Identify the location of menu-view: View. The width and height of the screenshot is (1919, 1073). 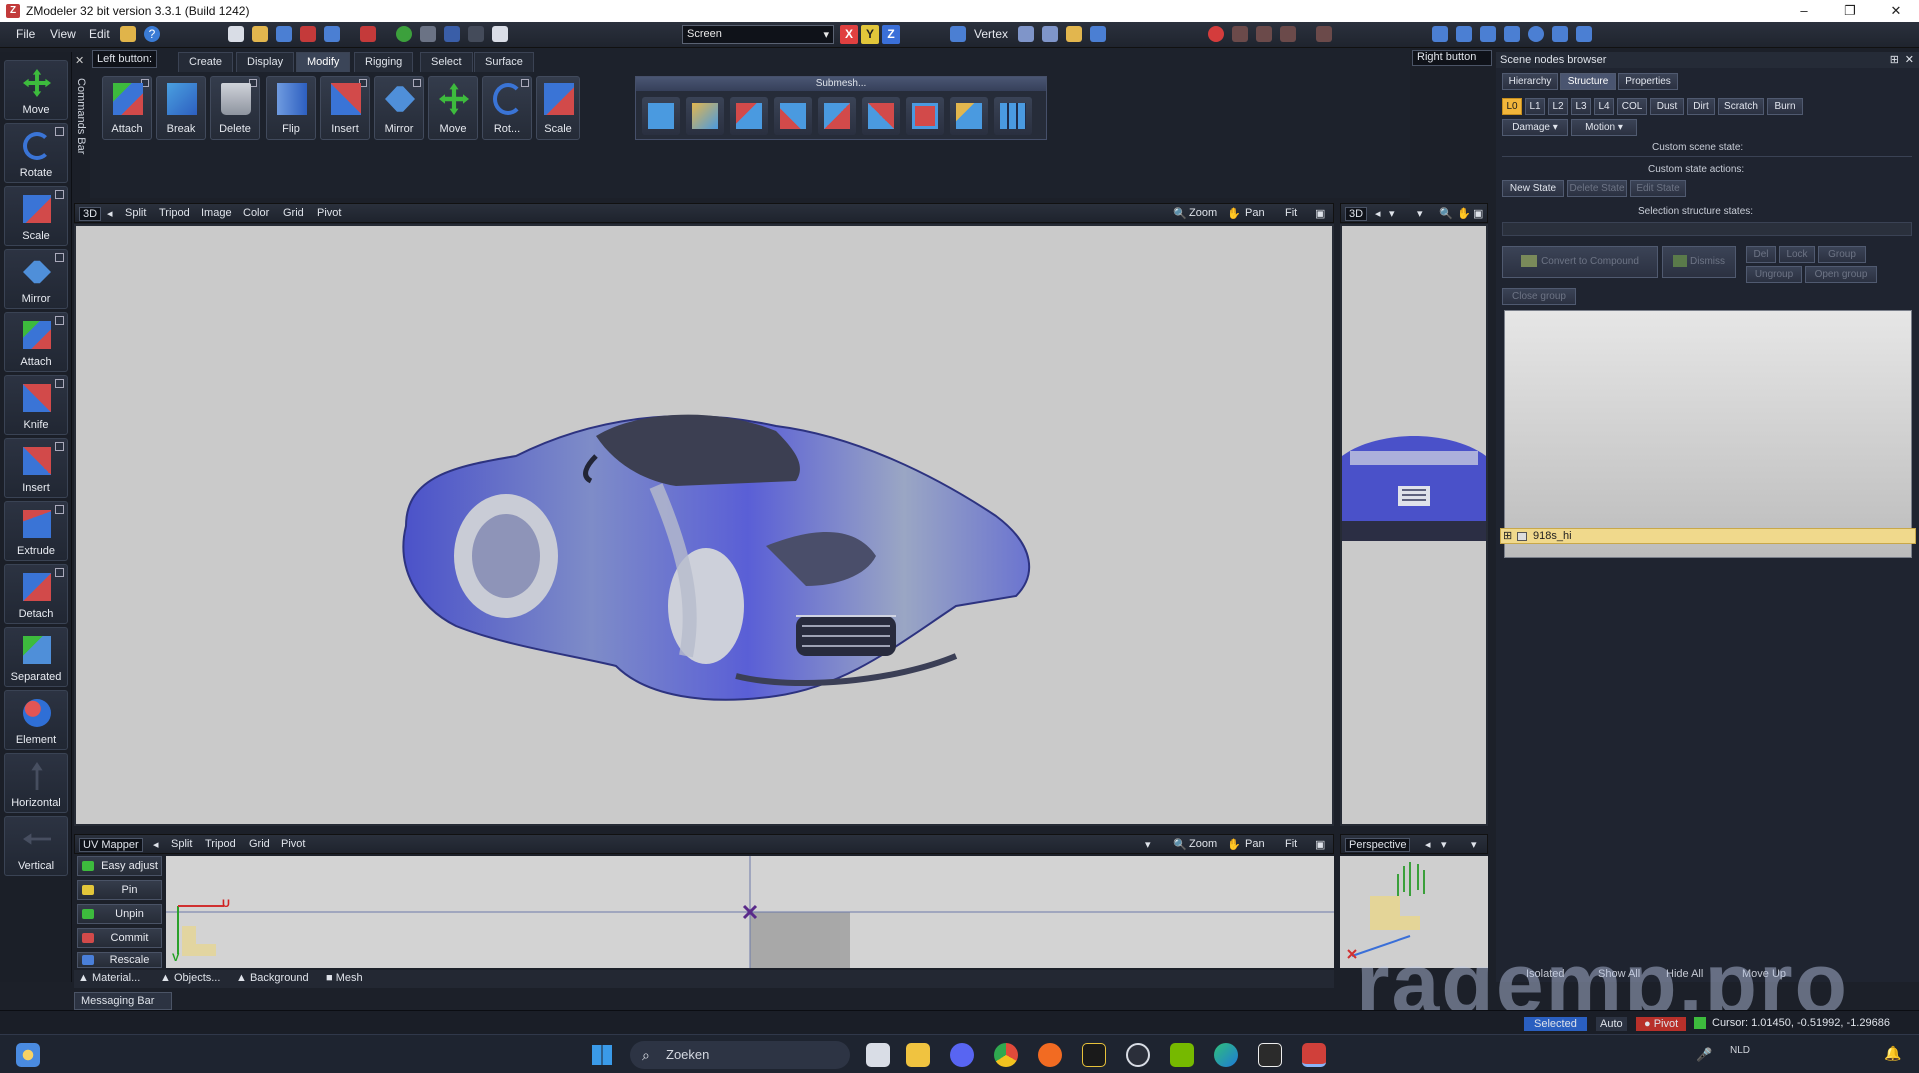
(63, 34).